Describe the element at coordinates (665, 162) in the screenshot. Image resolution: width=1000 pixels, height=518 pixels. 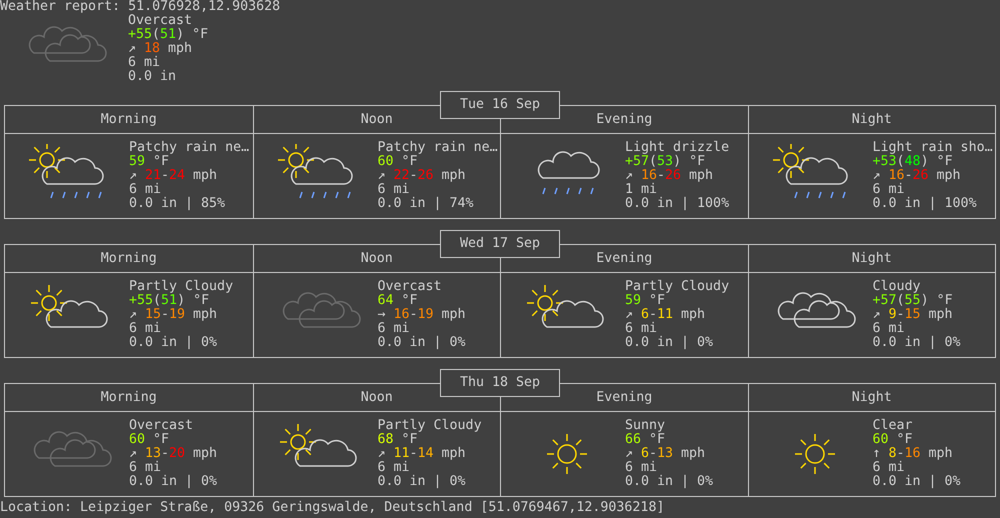
I see `temperature: +57(53) °F` at that location.